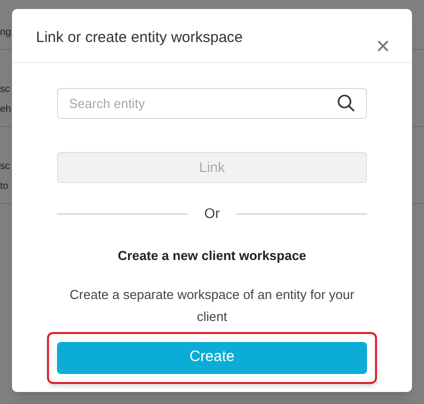  Describe the element at coordinates (212, 103) in the screenshot. I see `search-field: Search entity` at that location.